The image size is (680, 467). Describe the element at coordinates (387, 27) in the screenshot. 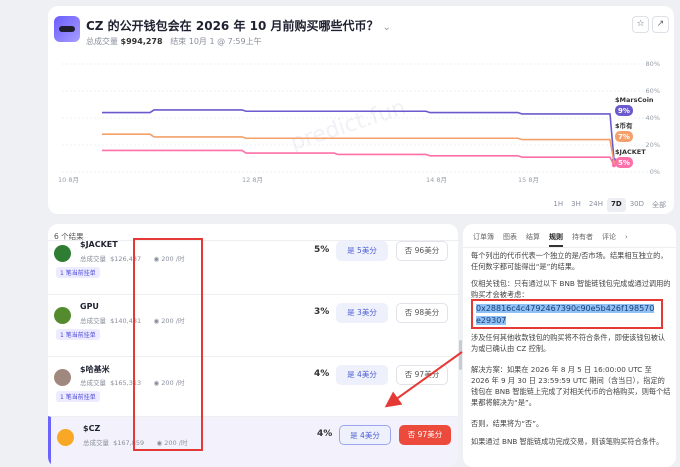

I see `chevron-down-icon: ⌄` at that location.